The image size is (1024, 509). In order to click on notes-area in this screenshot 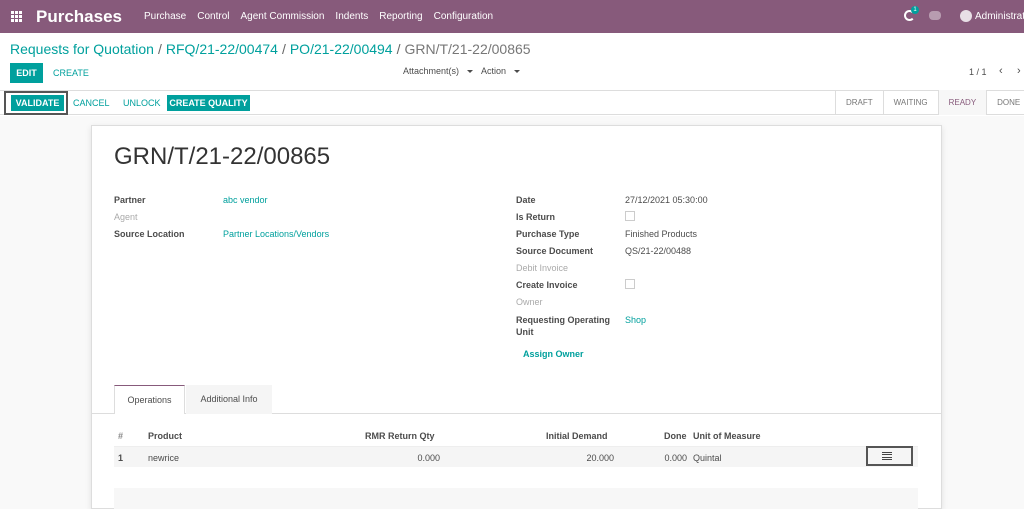, I will do `click(516, 498)`.